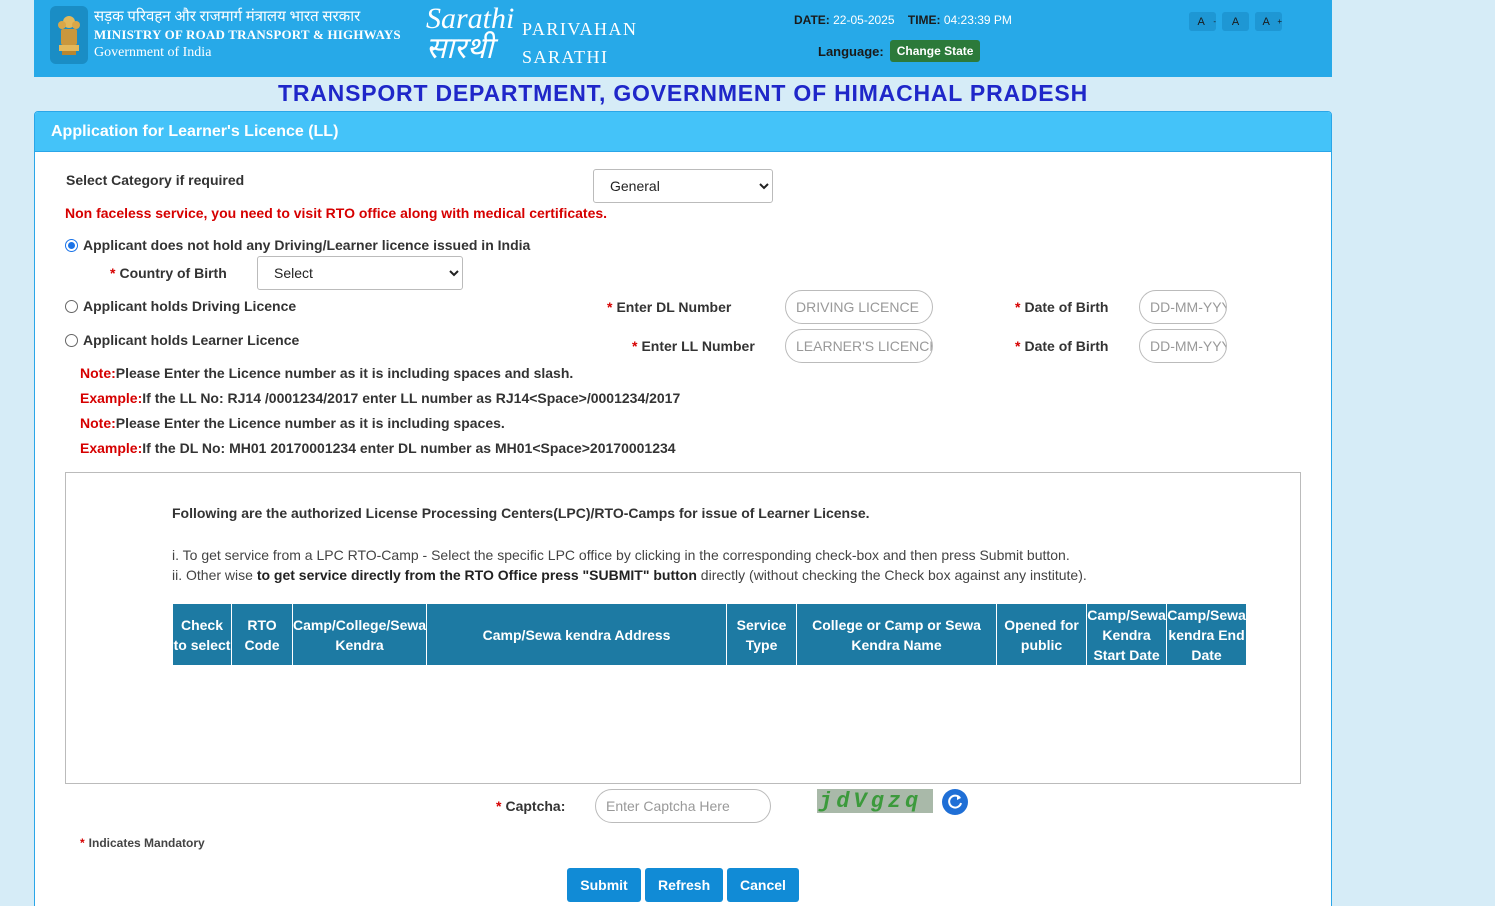 This screenshot has height=906, width=1495. I want to click on font-size-controls: A- A A +, so click(1235, 21).